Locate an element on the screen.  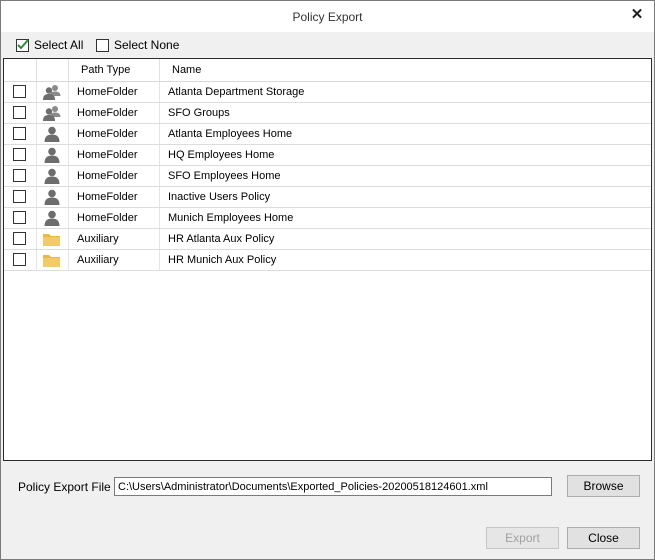
table-row: HomeFolder Munich Employees Home is located at coordinates (327, 218).